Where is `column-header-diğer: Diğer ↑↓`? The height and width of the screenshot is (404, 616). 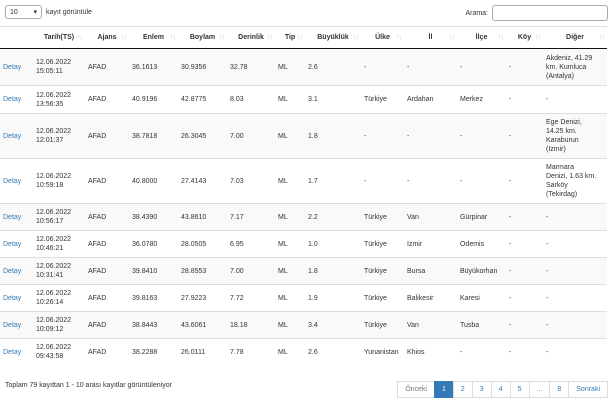 column-header-diğer: Diğer ↑↓ is located at coordinates (575, 37).